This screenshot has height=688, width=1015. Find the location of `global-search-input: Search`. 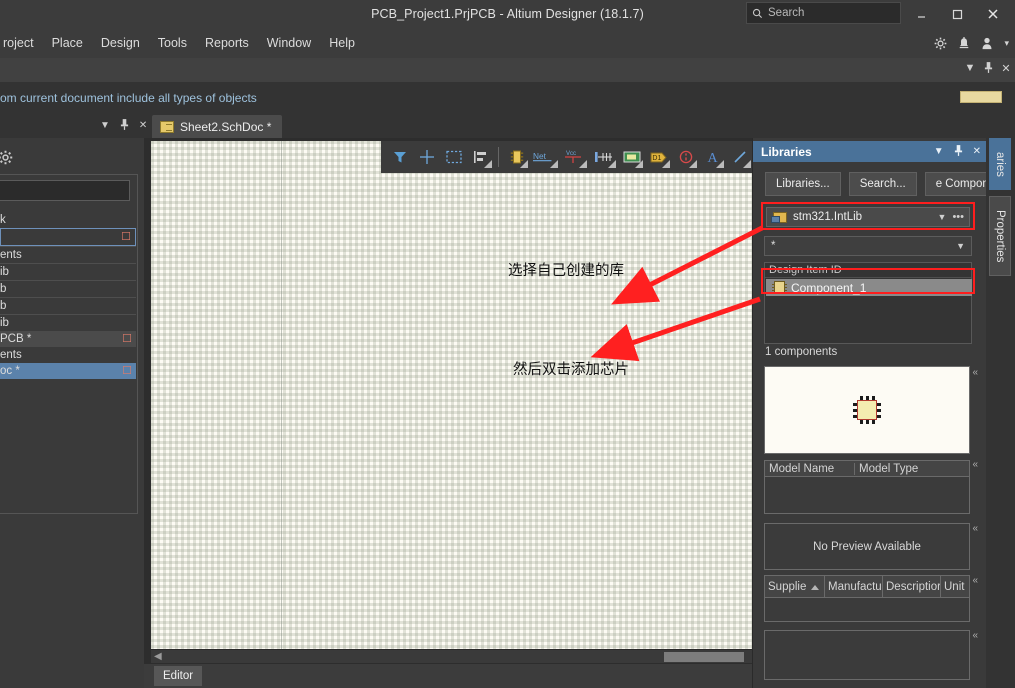

global-search-input: Search is located at coordinates (823, 13).